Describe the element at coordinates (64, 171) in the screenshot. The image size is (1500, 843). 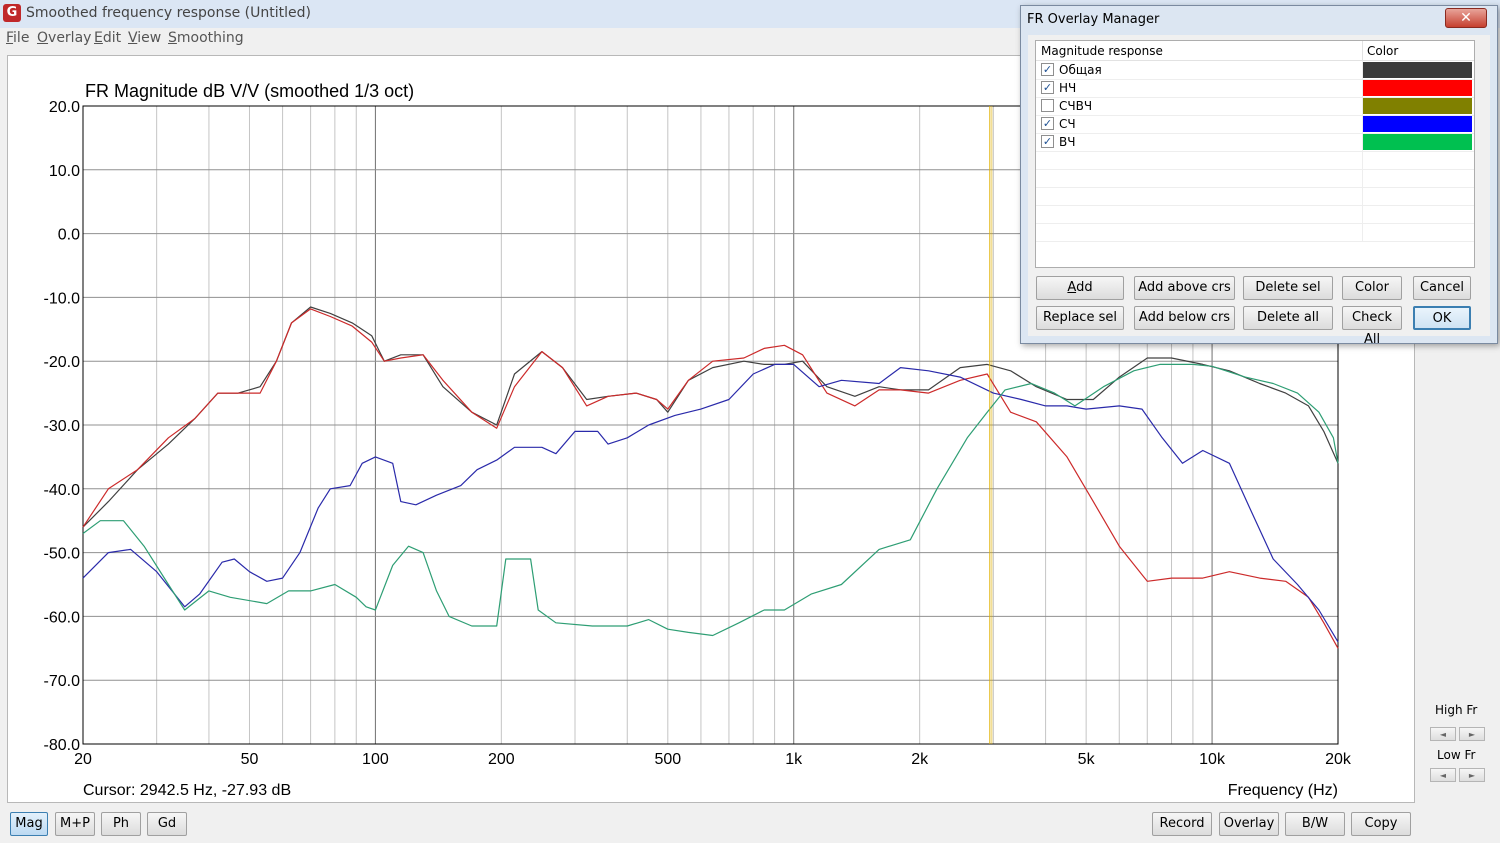
I see `y-tick-label: 10.0` at that location.